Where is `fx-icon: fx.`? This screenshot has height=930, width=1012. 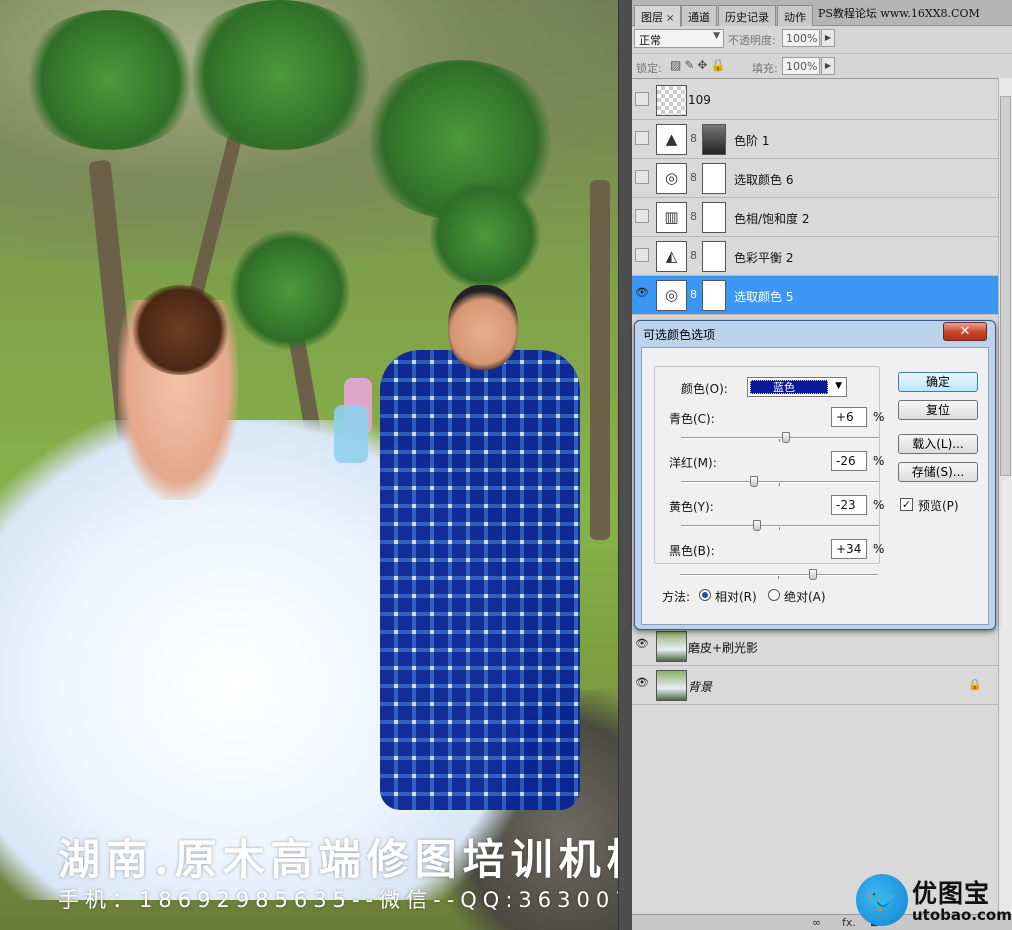 fx-icon: fx. is located at coordinates (849, 922).